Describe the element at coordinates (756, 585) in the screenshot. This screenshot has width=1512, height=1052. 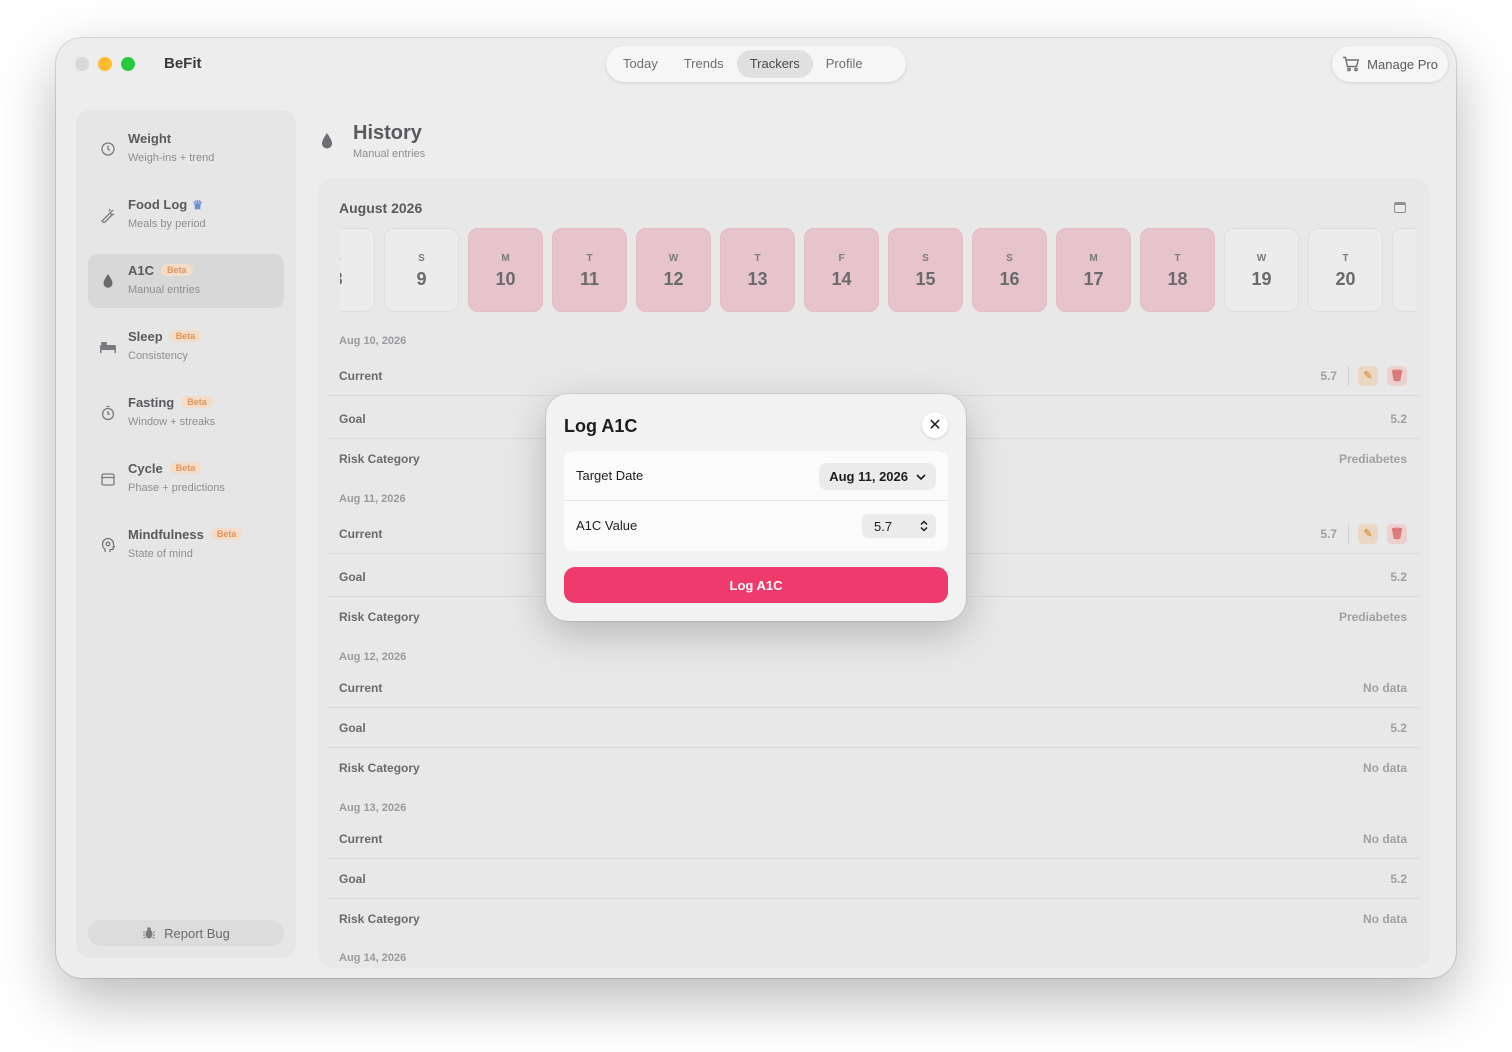
I see `log-a1c-button: Log A1C` at that location.